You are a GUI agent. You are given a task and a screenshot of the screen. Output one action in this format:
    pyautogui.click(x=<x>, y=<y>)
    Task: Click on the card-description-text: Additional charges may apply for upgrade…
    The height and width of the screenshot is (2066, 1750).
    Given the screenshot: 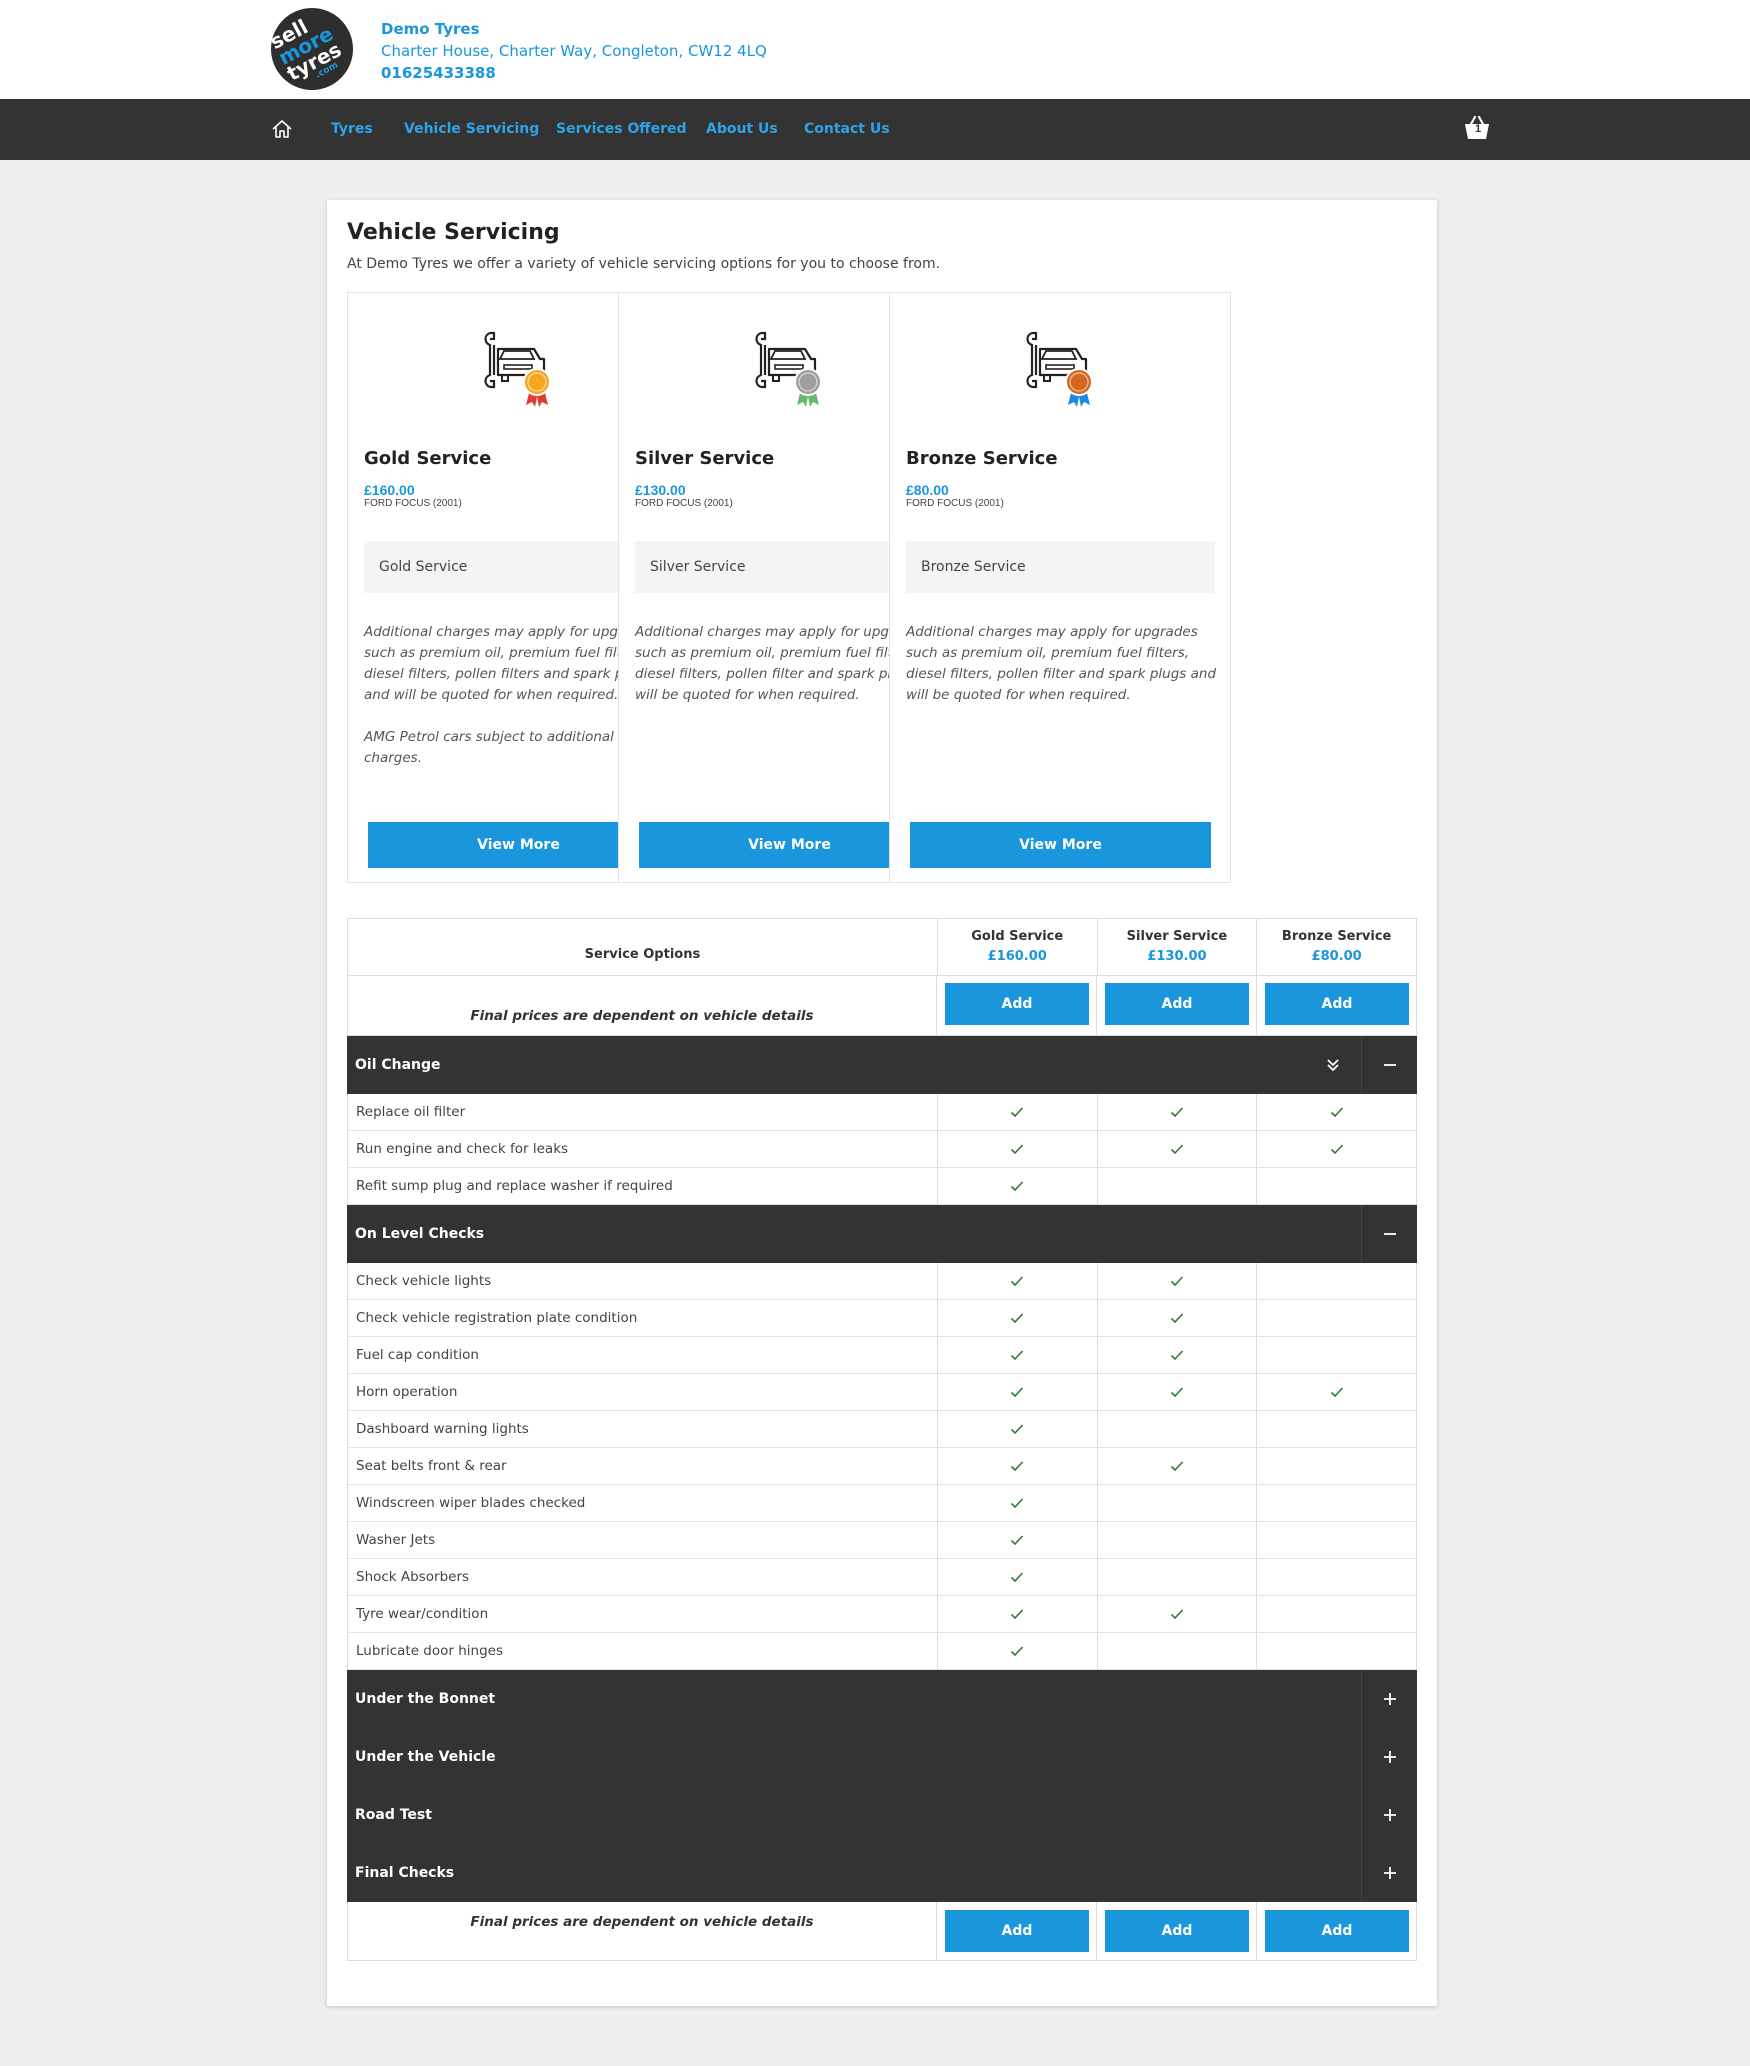 What is the action you would take?
    pyautogui.click(x=1061, y=663)
    